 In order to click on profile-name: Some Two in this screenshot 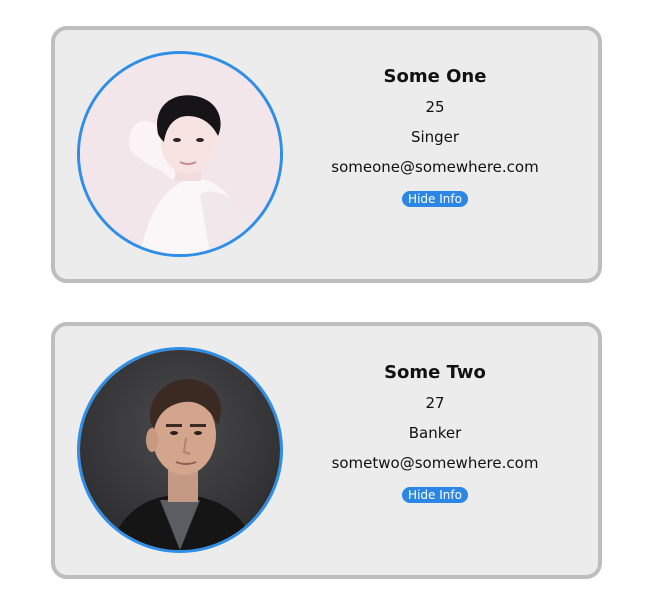, I will do `click(435, 372)`.